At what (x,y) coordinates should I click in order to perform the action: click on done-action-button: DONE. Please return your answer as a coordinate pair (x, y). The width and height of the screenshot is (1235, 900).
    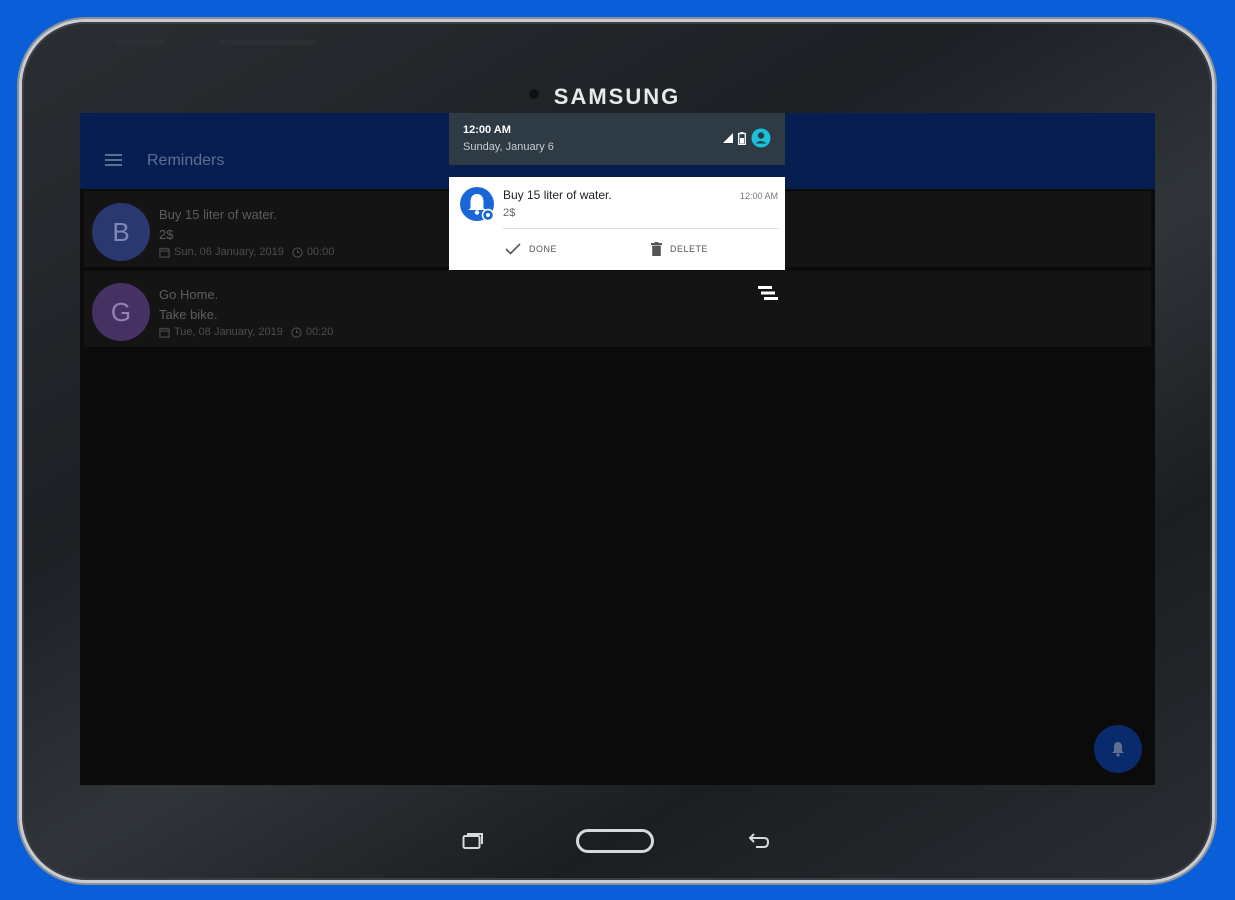
    Looking at the image, I should click on (531, 249).